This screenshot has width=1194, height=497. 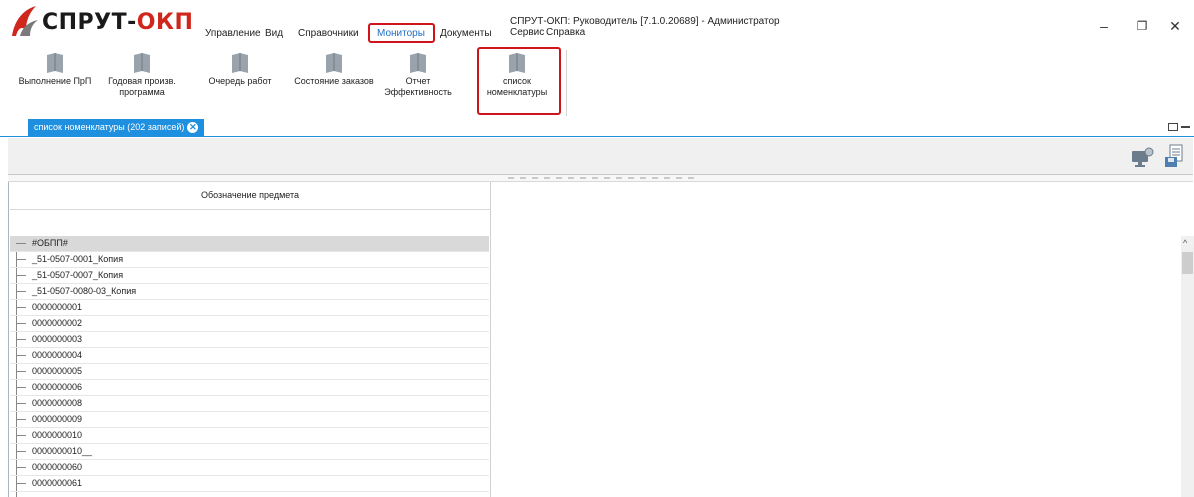 I want to click on menu-item-monitory: Мониторы, so click(x=401, y=33).